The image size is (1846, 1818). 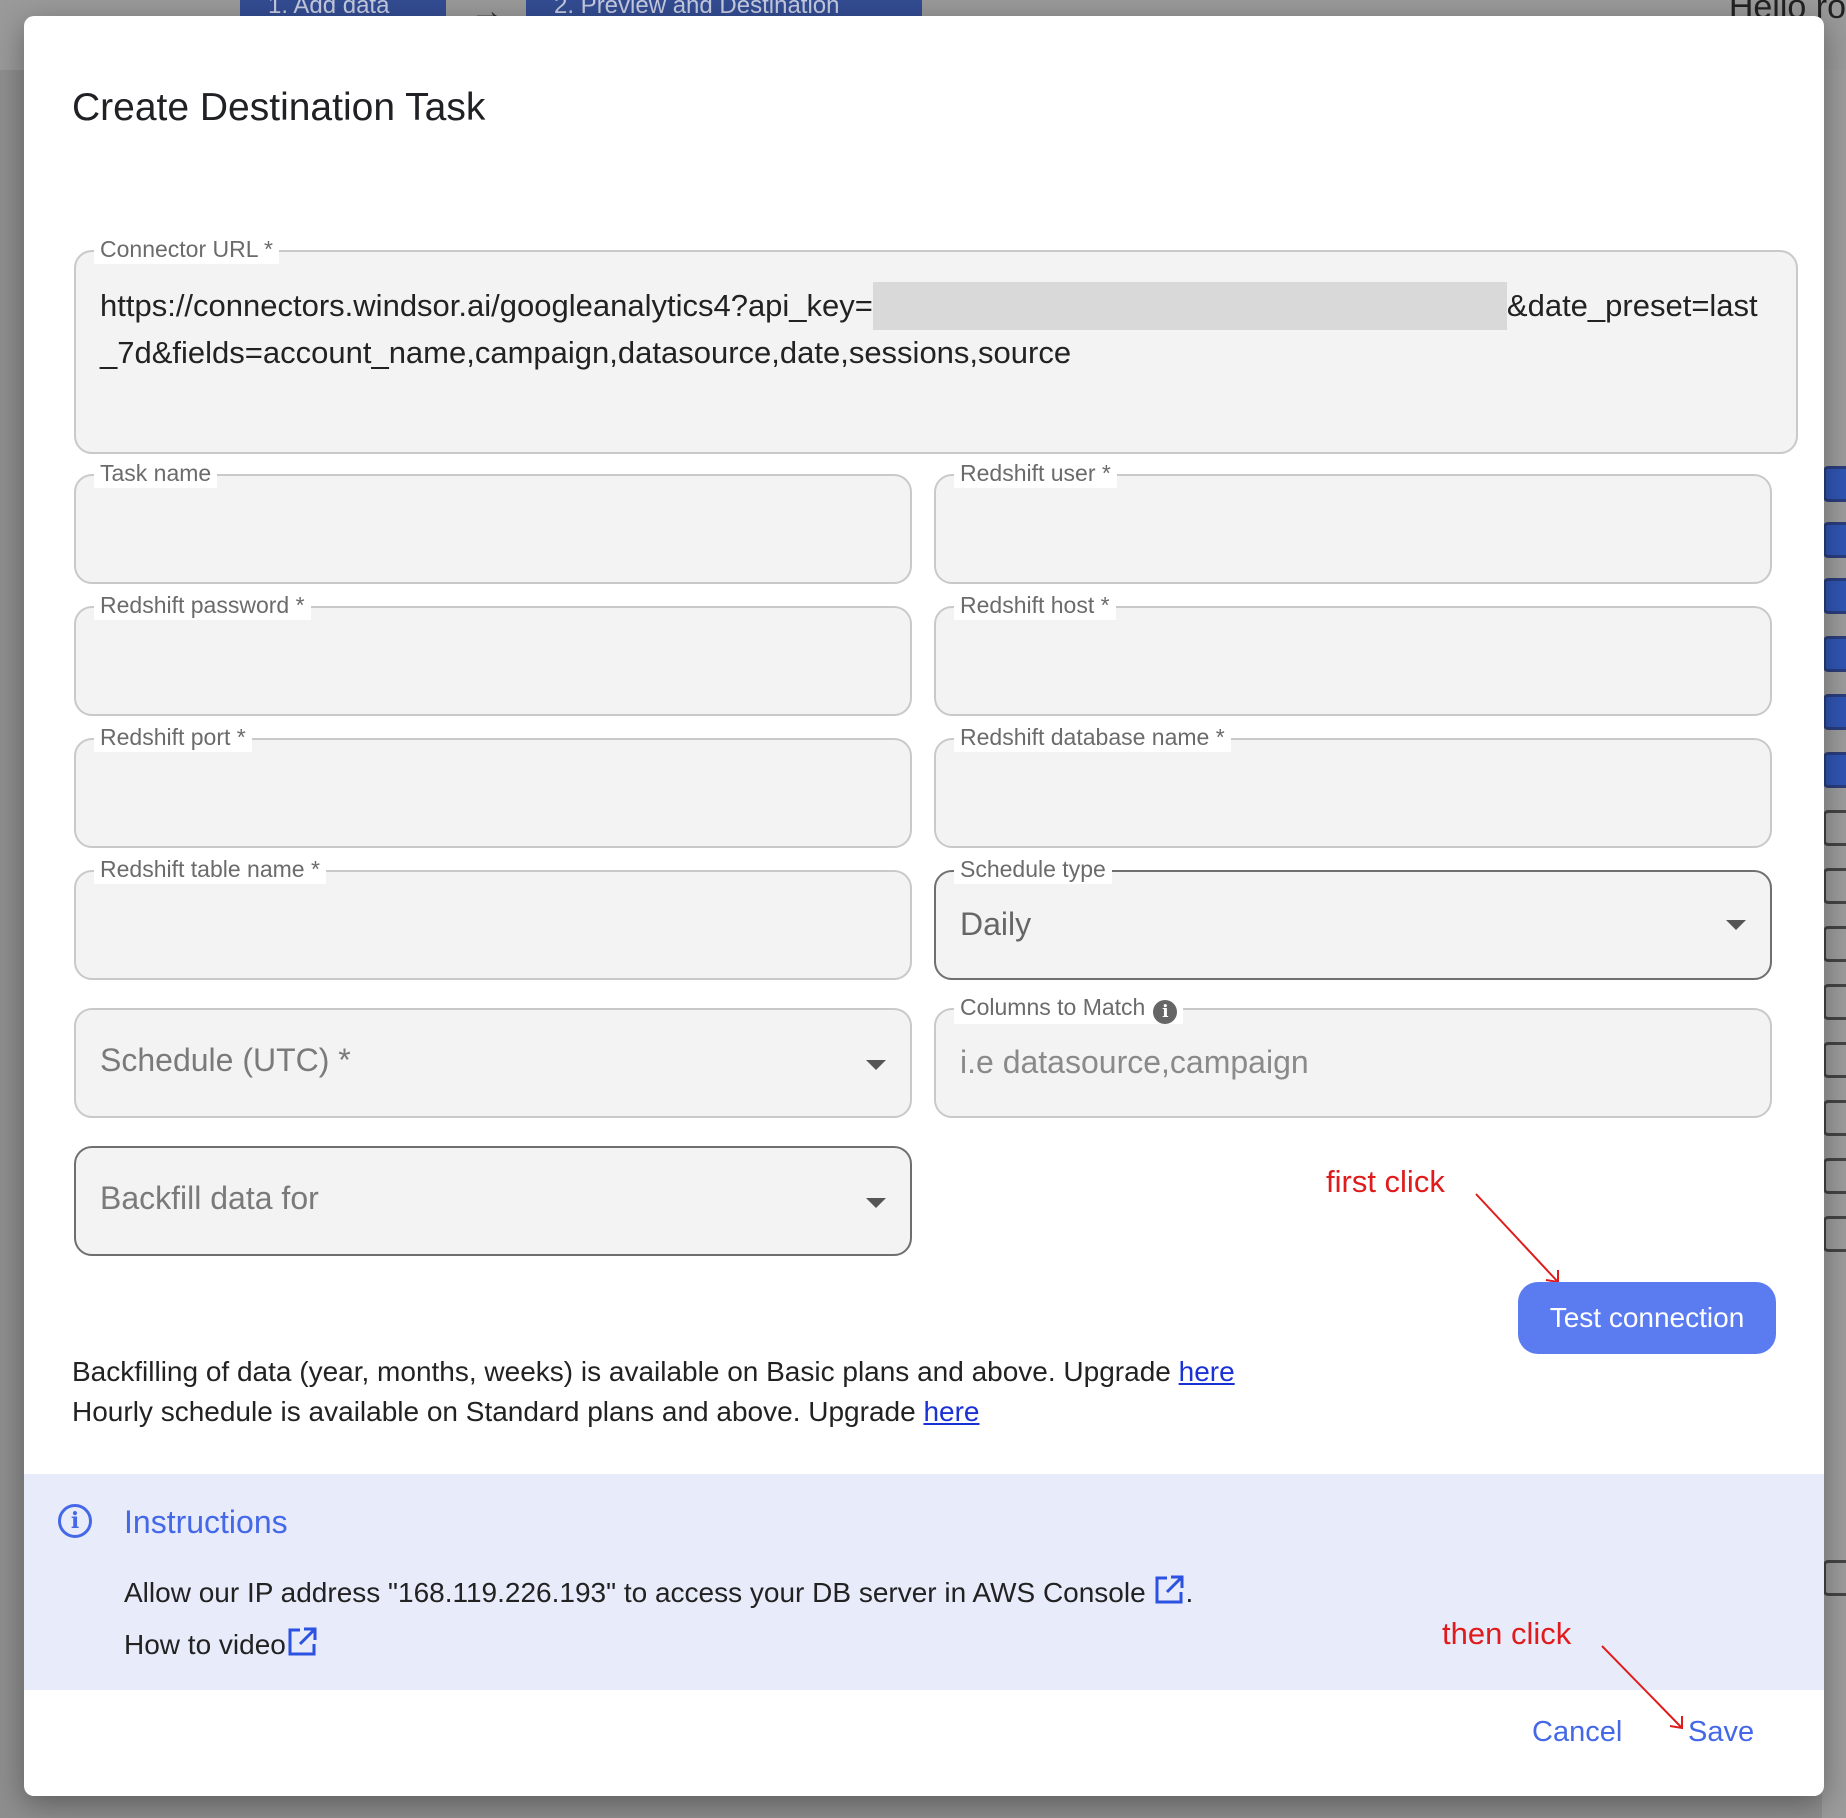 What do you see at coordinates (1507, 1633) in the screenshot?
I see `annotation-then-click: then click` at bounding box center [1507, 1633].